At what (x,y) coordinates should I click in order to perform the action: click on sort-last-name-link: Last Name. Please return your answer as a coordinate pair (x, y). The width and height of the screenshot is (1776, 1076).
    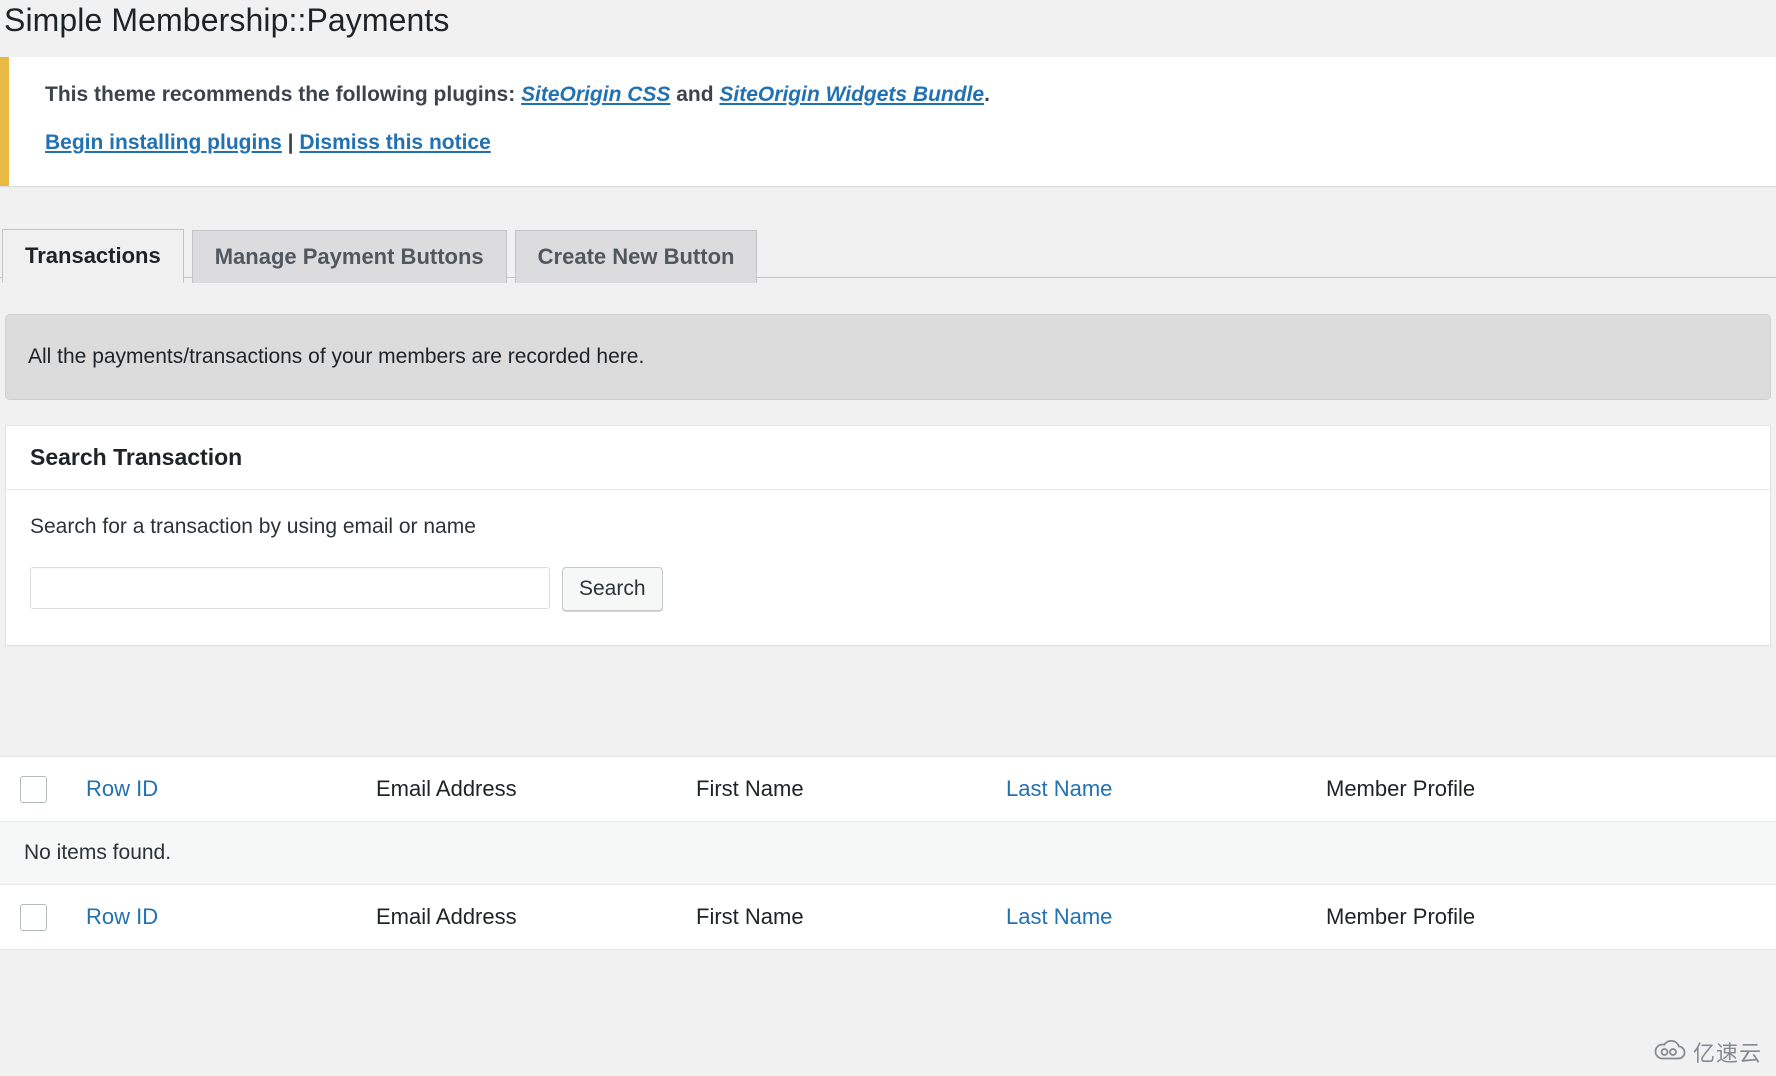
    Looking at the image, I should click on (1059, 788).